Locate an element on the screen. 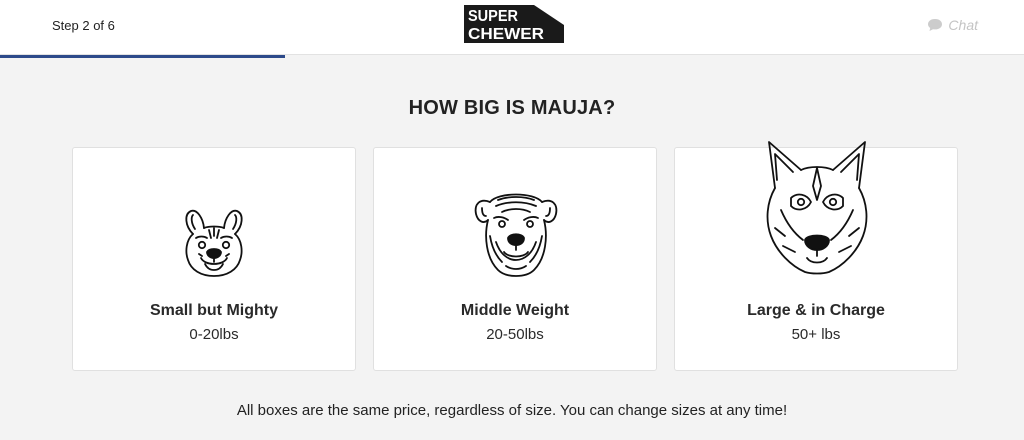  size-weight-small: 0-20lbs is located at coordinates (214, 334).